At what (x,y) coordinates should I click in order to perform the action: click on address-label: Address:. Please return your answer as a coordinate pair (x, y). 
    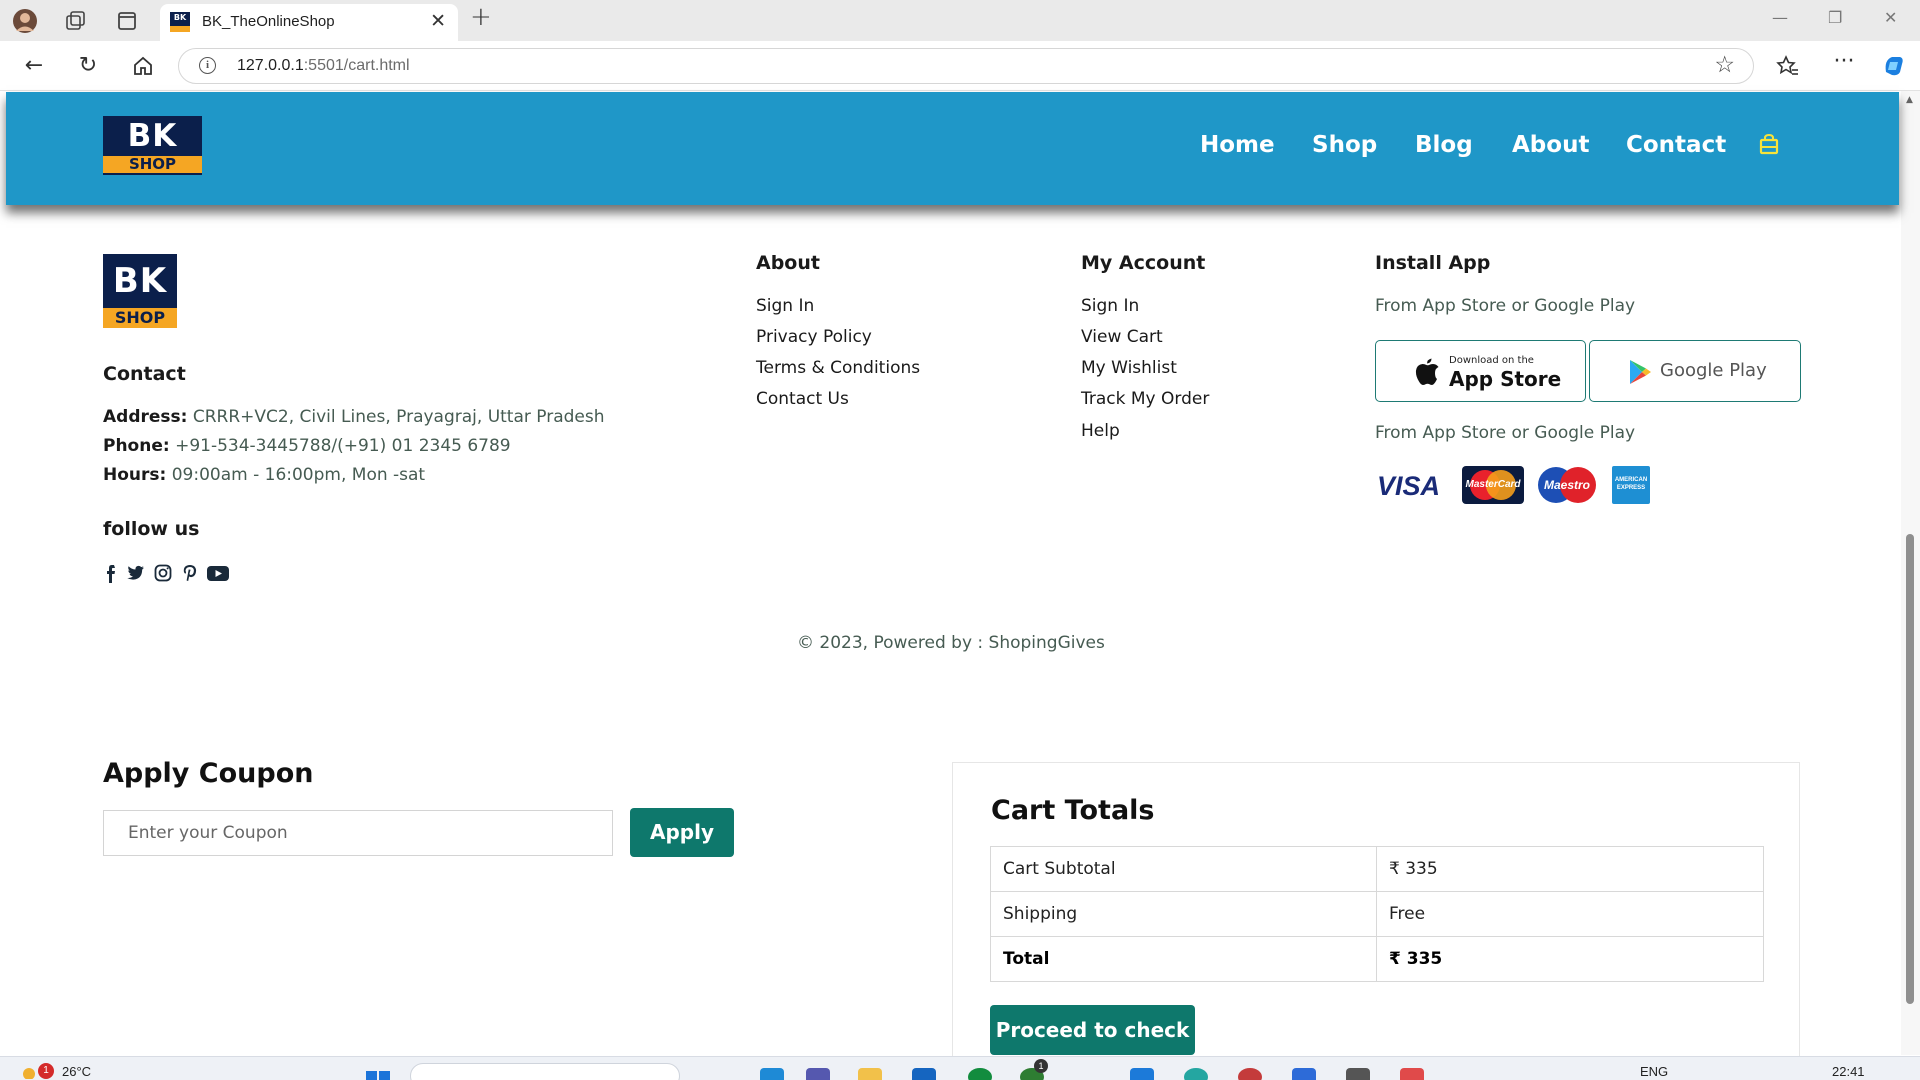
    Looking at the image, I should click on (145, 417).